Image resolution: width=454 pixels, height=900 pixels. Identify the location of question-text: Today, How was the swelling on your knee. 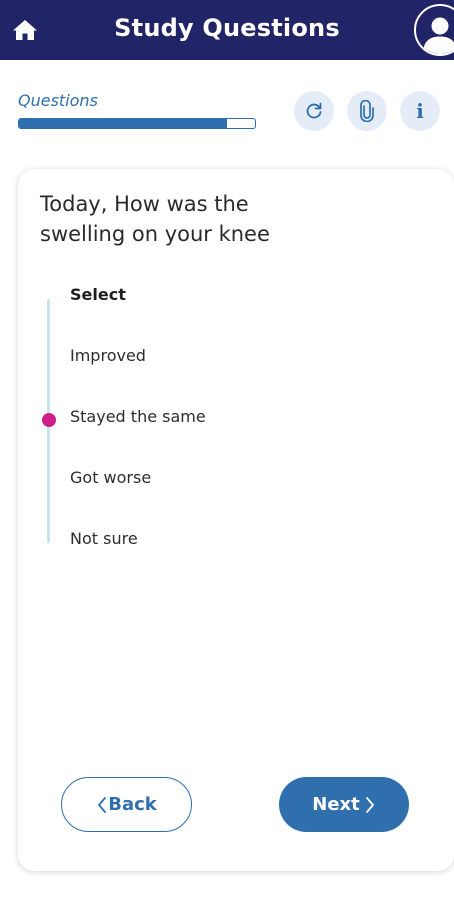
(155, 219).